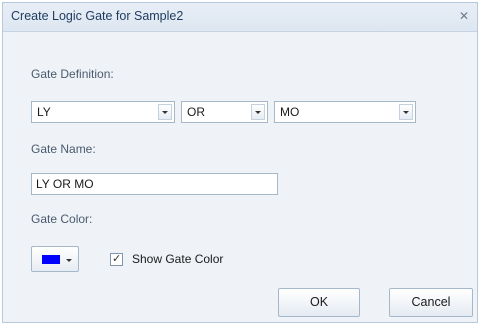  What do you see at coordinates (103, 112) in the screenshot?
I see `left-operand-select: LY` at bounding box center [103, 112].